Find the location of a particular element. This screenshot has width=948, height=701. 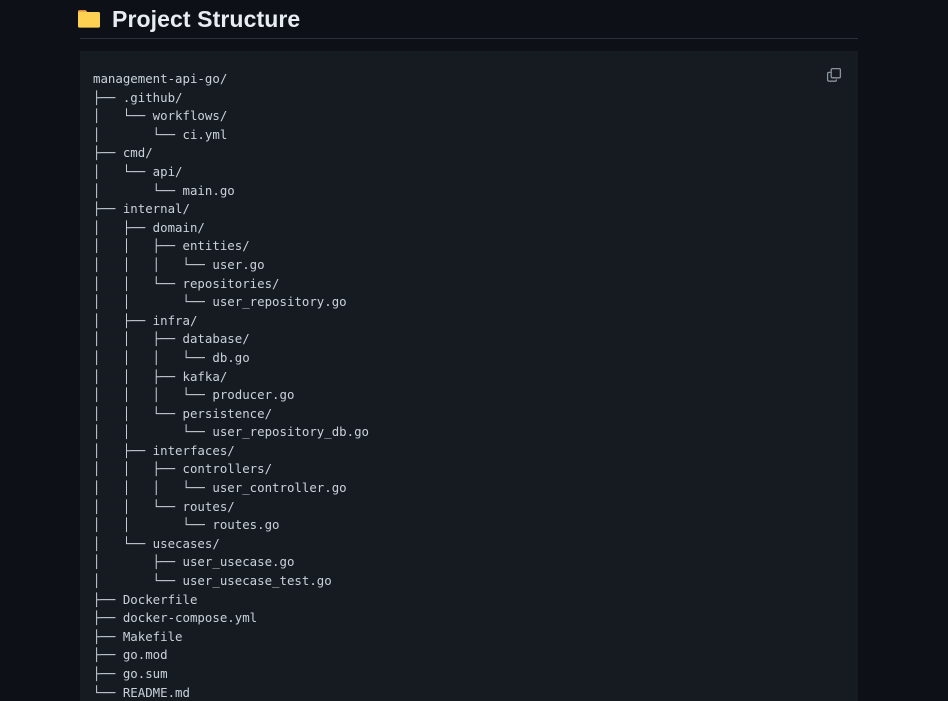

folder-icon is located at coordinates (89, 19).